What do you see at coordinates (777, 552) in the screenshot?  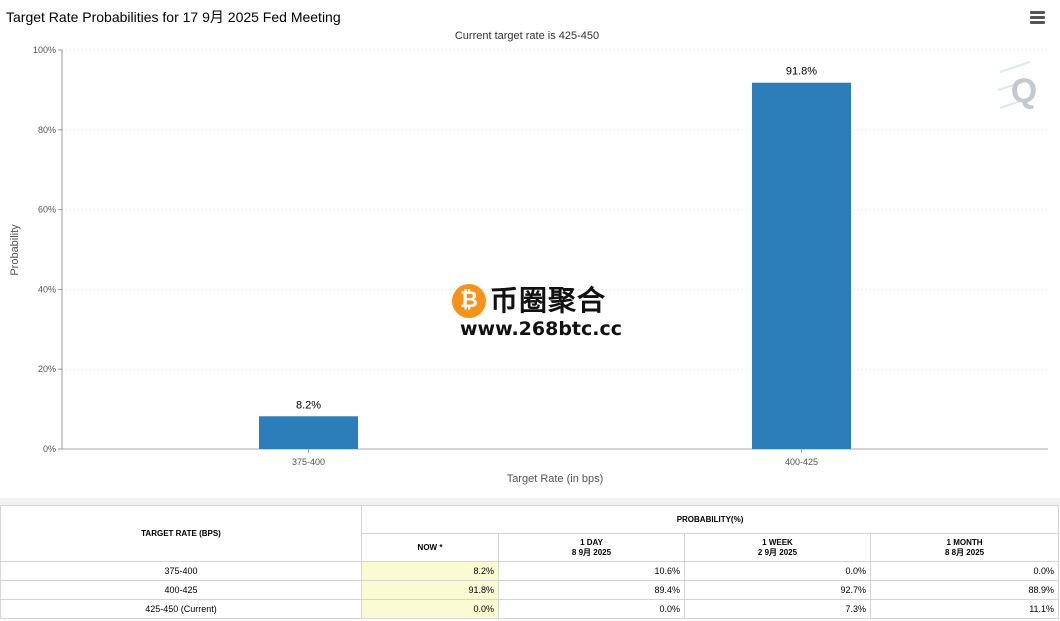 I see `column-date: 2 9月 2025` at bounding box center [777, 552].